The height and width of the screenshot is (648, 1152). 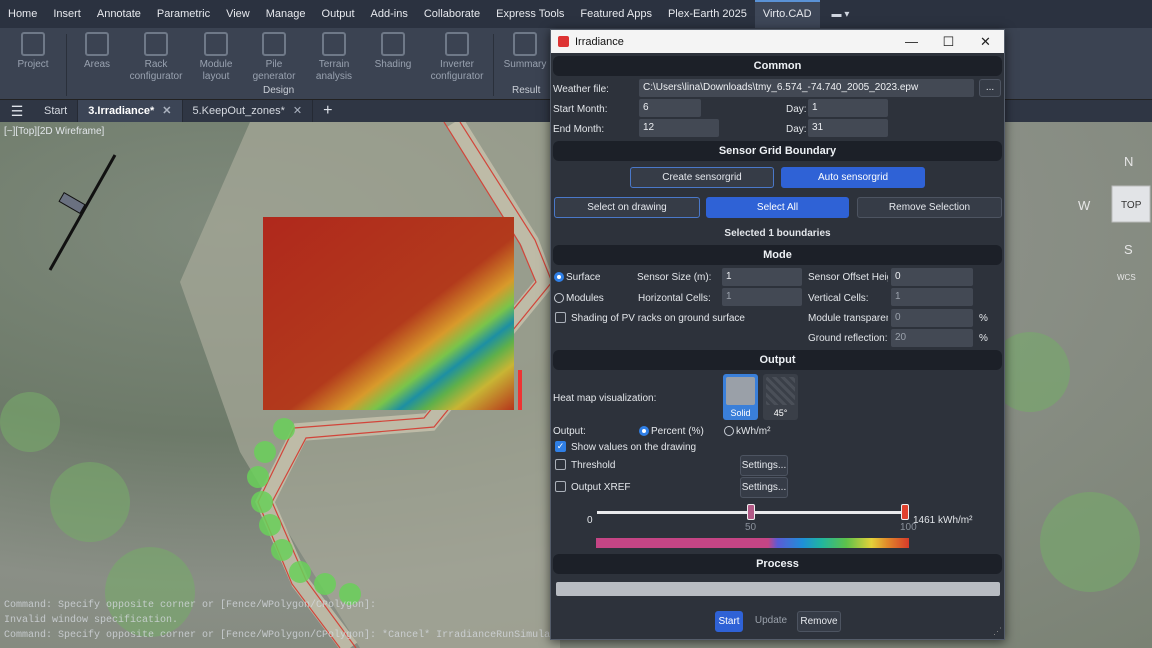 What do you see at coordinates (56, 111) in the screenshot?
I see `file-tab-start: Start` at bounding box center [56, 111].